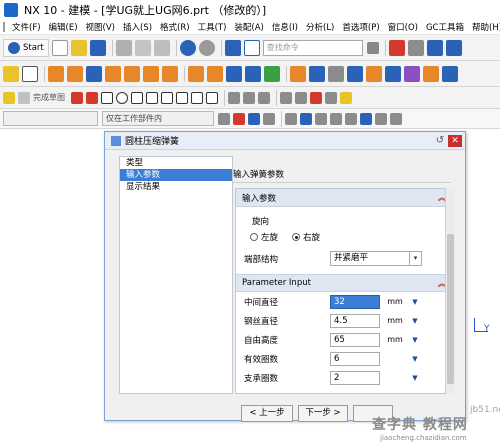 The width and height of the screenshot is (500, 447). I want to click on undo-icon, so click(187, 47).